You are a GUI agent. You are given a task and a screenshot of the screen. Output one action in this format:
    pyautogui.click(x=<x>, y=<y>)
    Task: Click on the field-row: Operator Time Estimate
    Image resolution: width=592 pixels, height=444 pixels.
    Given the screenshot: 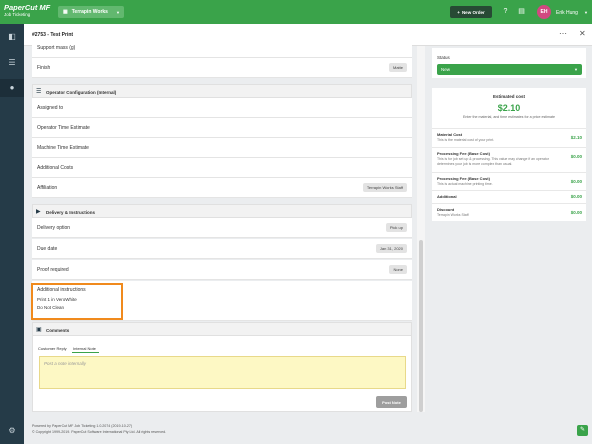 What is the action you would take?
    pyautogui.click(x=222, y=128)
    